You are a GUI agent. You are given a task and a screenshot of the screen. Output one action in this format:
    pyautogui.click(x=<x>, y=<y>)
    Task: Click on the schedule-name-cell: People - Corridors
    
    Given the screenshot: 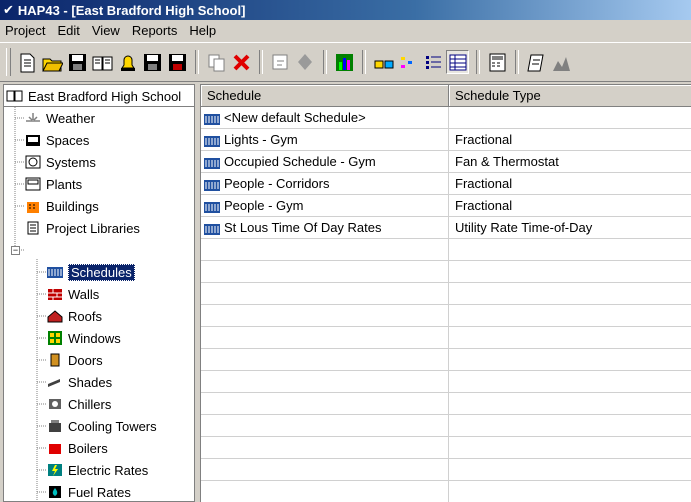 What is the action you would take?
    pyautogui.click(x=325, y=183)
    